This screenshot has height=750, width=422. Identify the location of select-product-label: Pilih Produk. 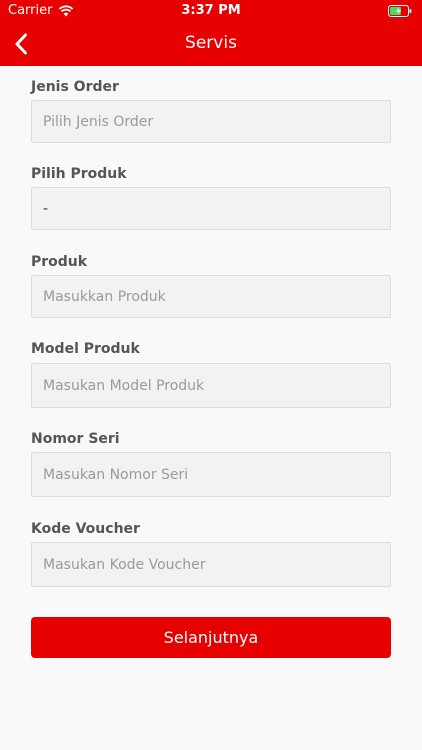
(79, 174).